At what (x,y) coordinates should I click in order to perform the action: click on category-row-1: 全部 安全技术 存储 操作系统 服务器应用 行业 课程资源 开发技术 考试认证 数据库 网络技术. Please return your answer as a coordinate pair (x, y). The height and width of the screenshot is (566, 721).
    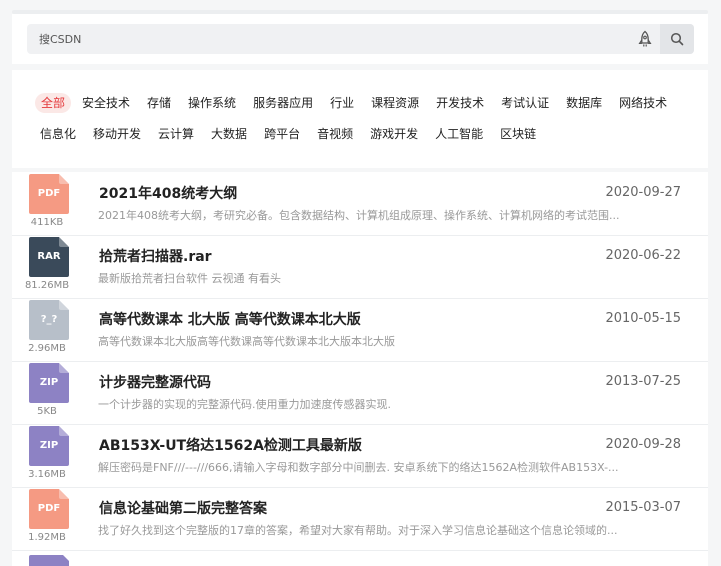
    Looking at the image, I should click on (356, 104).